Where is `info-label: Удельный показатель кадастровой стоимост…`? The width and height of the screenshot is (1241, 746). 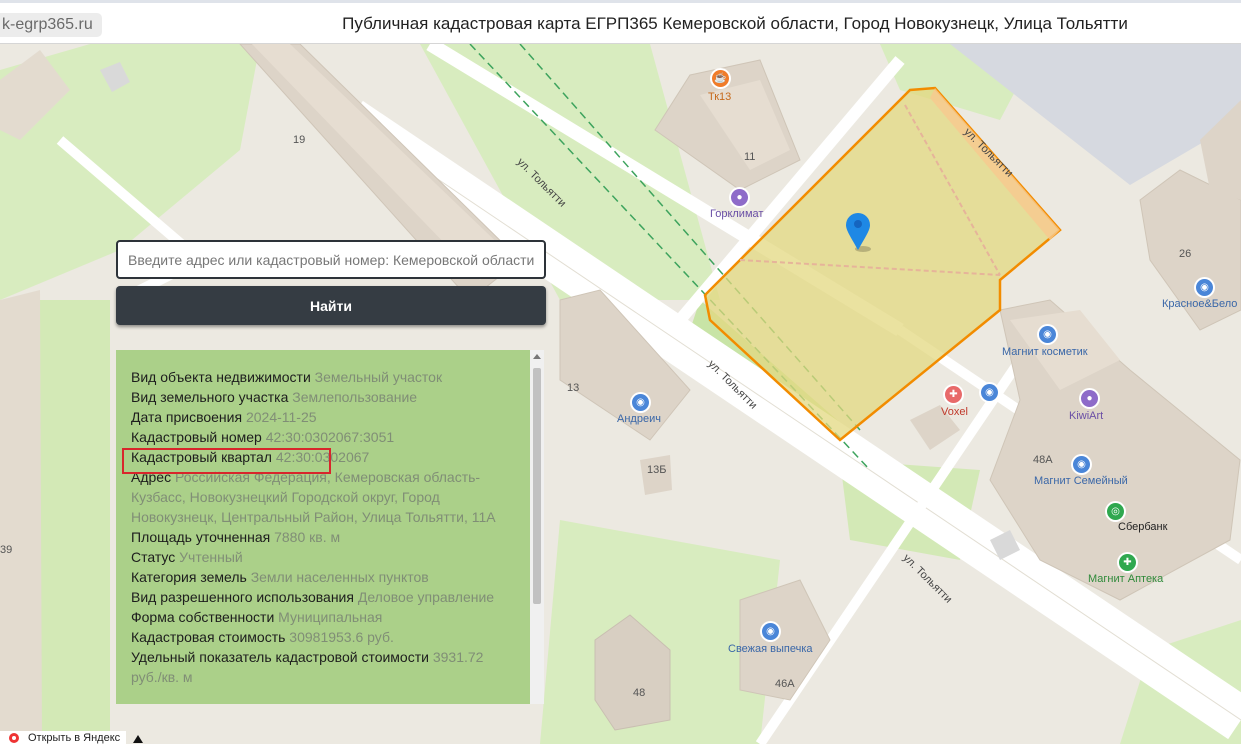
info-label: Удельный показатель кадастровой стоимост… is located at coordinates (280, 657).